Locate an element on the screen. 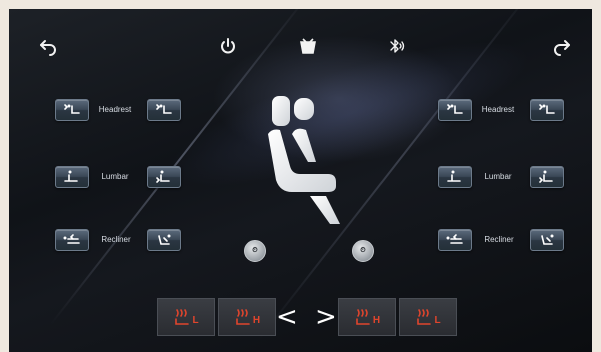  left-lumbar-label: Lumbar is located at coordinates (115, 176).